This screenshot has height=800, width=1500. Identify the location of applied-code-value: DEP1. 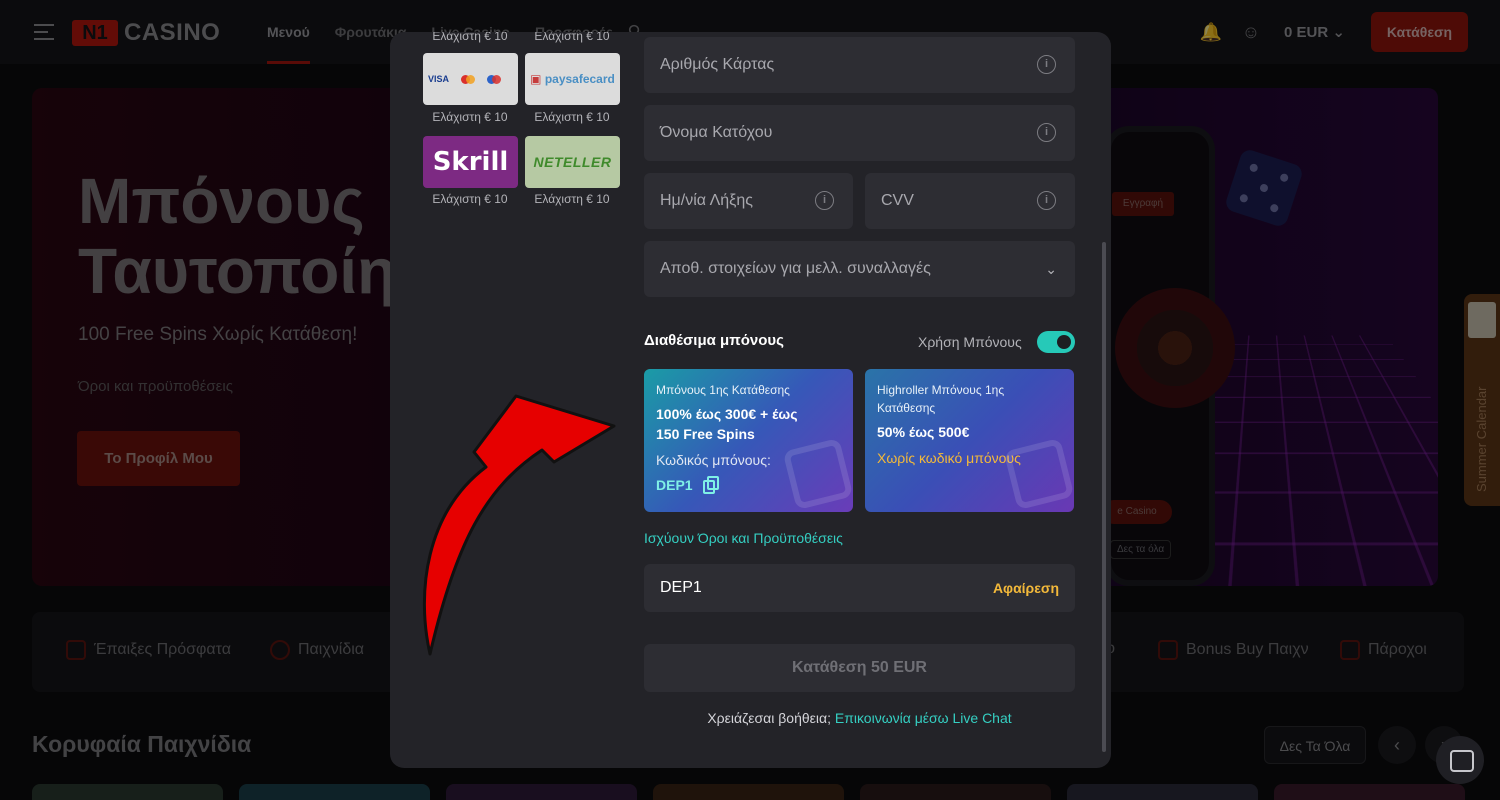
(681, 588).